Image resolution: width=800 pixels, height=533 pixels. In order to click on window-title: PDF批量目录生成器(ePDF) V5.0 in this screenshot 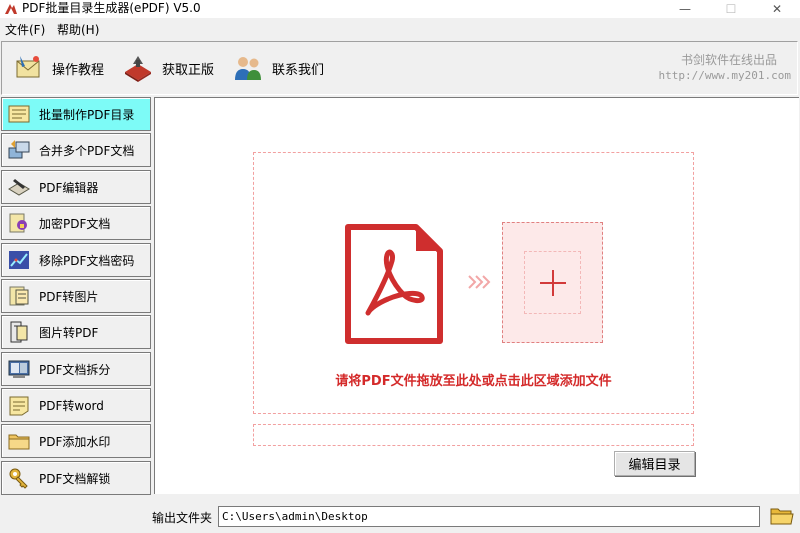, I will do `click(111, 8)`.